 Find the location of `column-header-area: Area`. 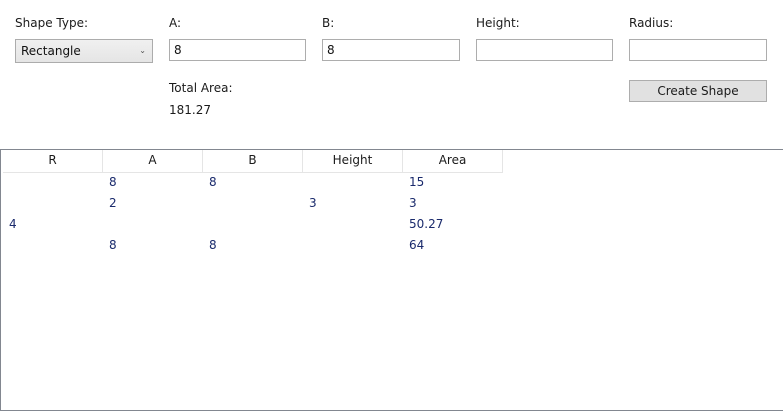

column-header-area: Area is located at coordinates (453, 161).